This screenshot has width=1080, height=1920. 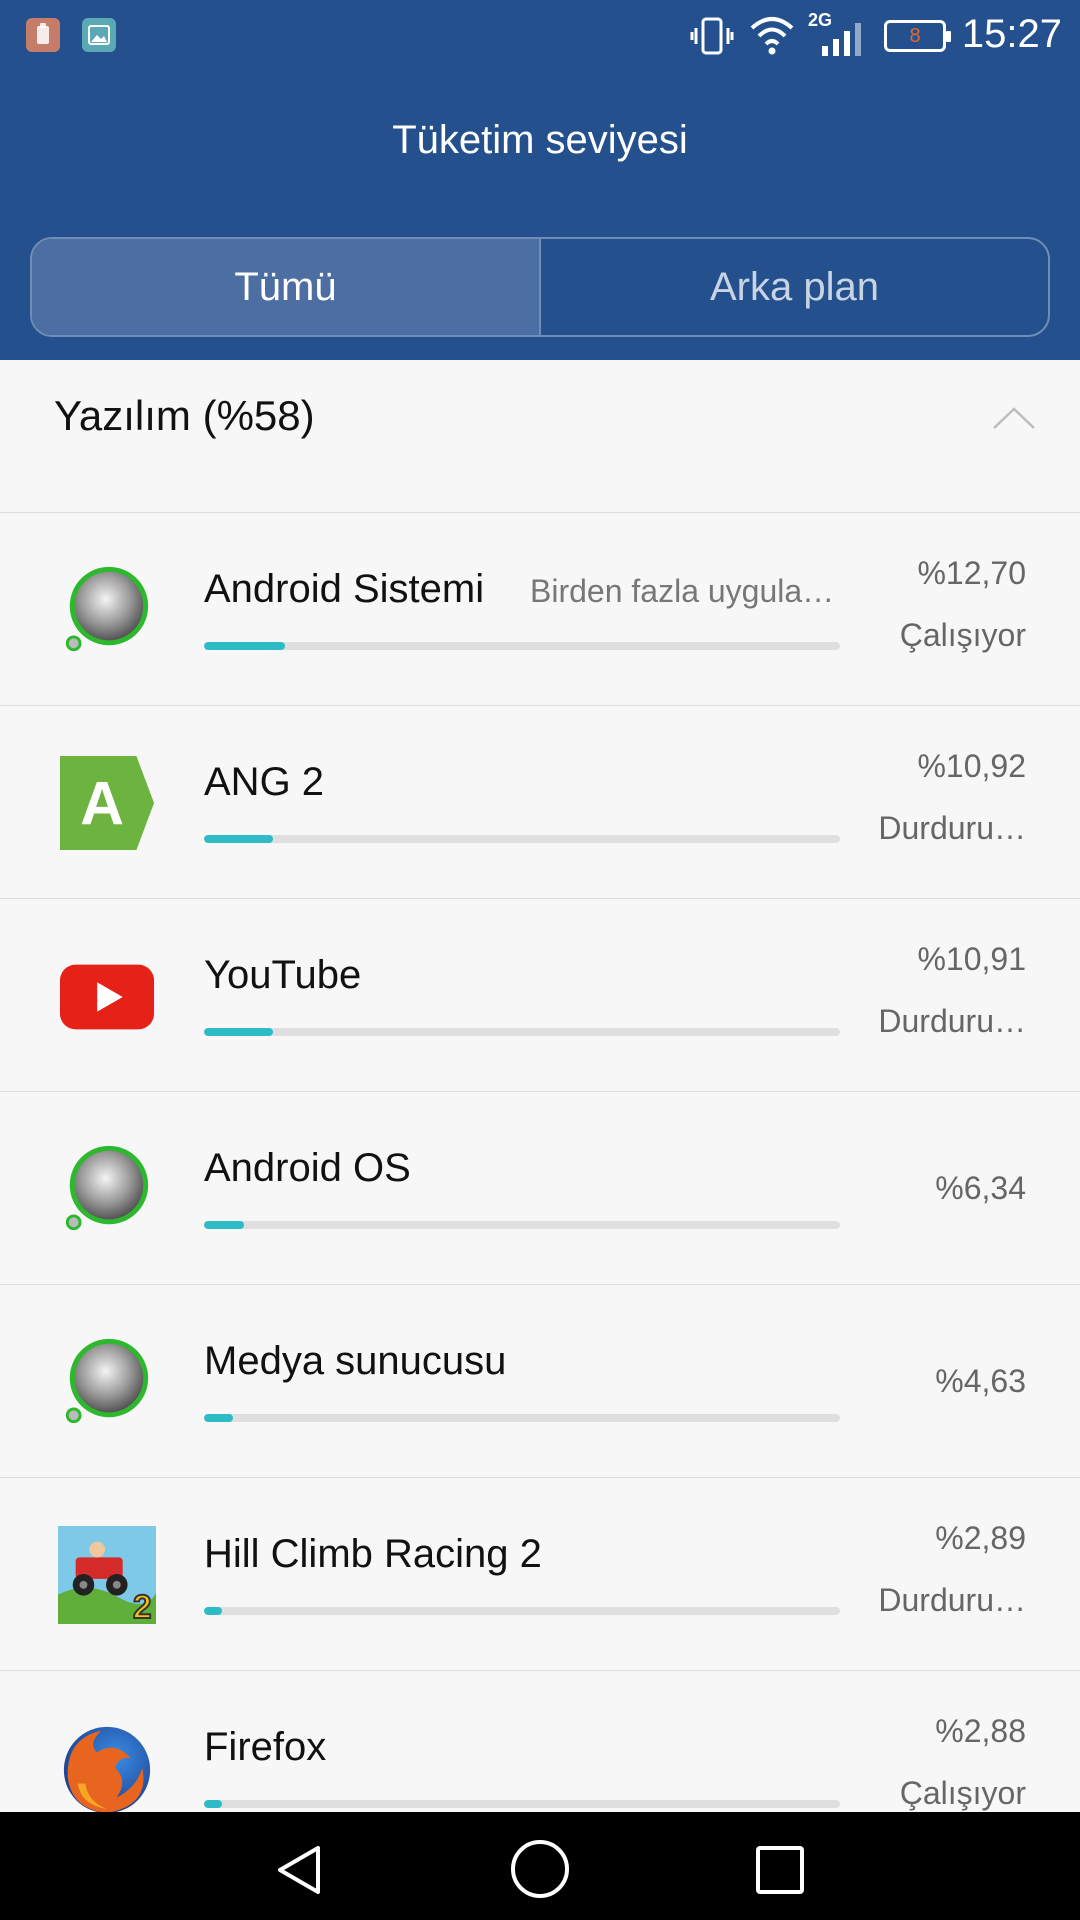 I want to click on app-row: Medya sunucusu %4,63, so click(x=540, y=1381).